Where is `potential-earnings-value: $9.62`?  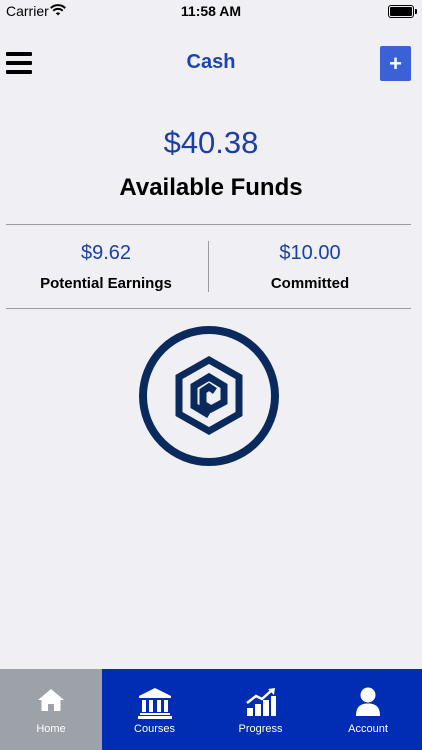
potential-earnings-value: $9.62 is located at coordinates (106, 253).